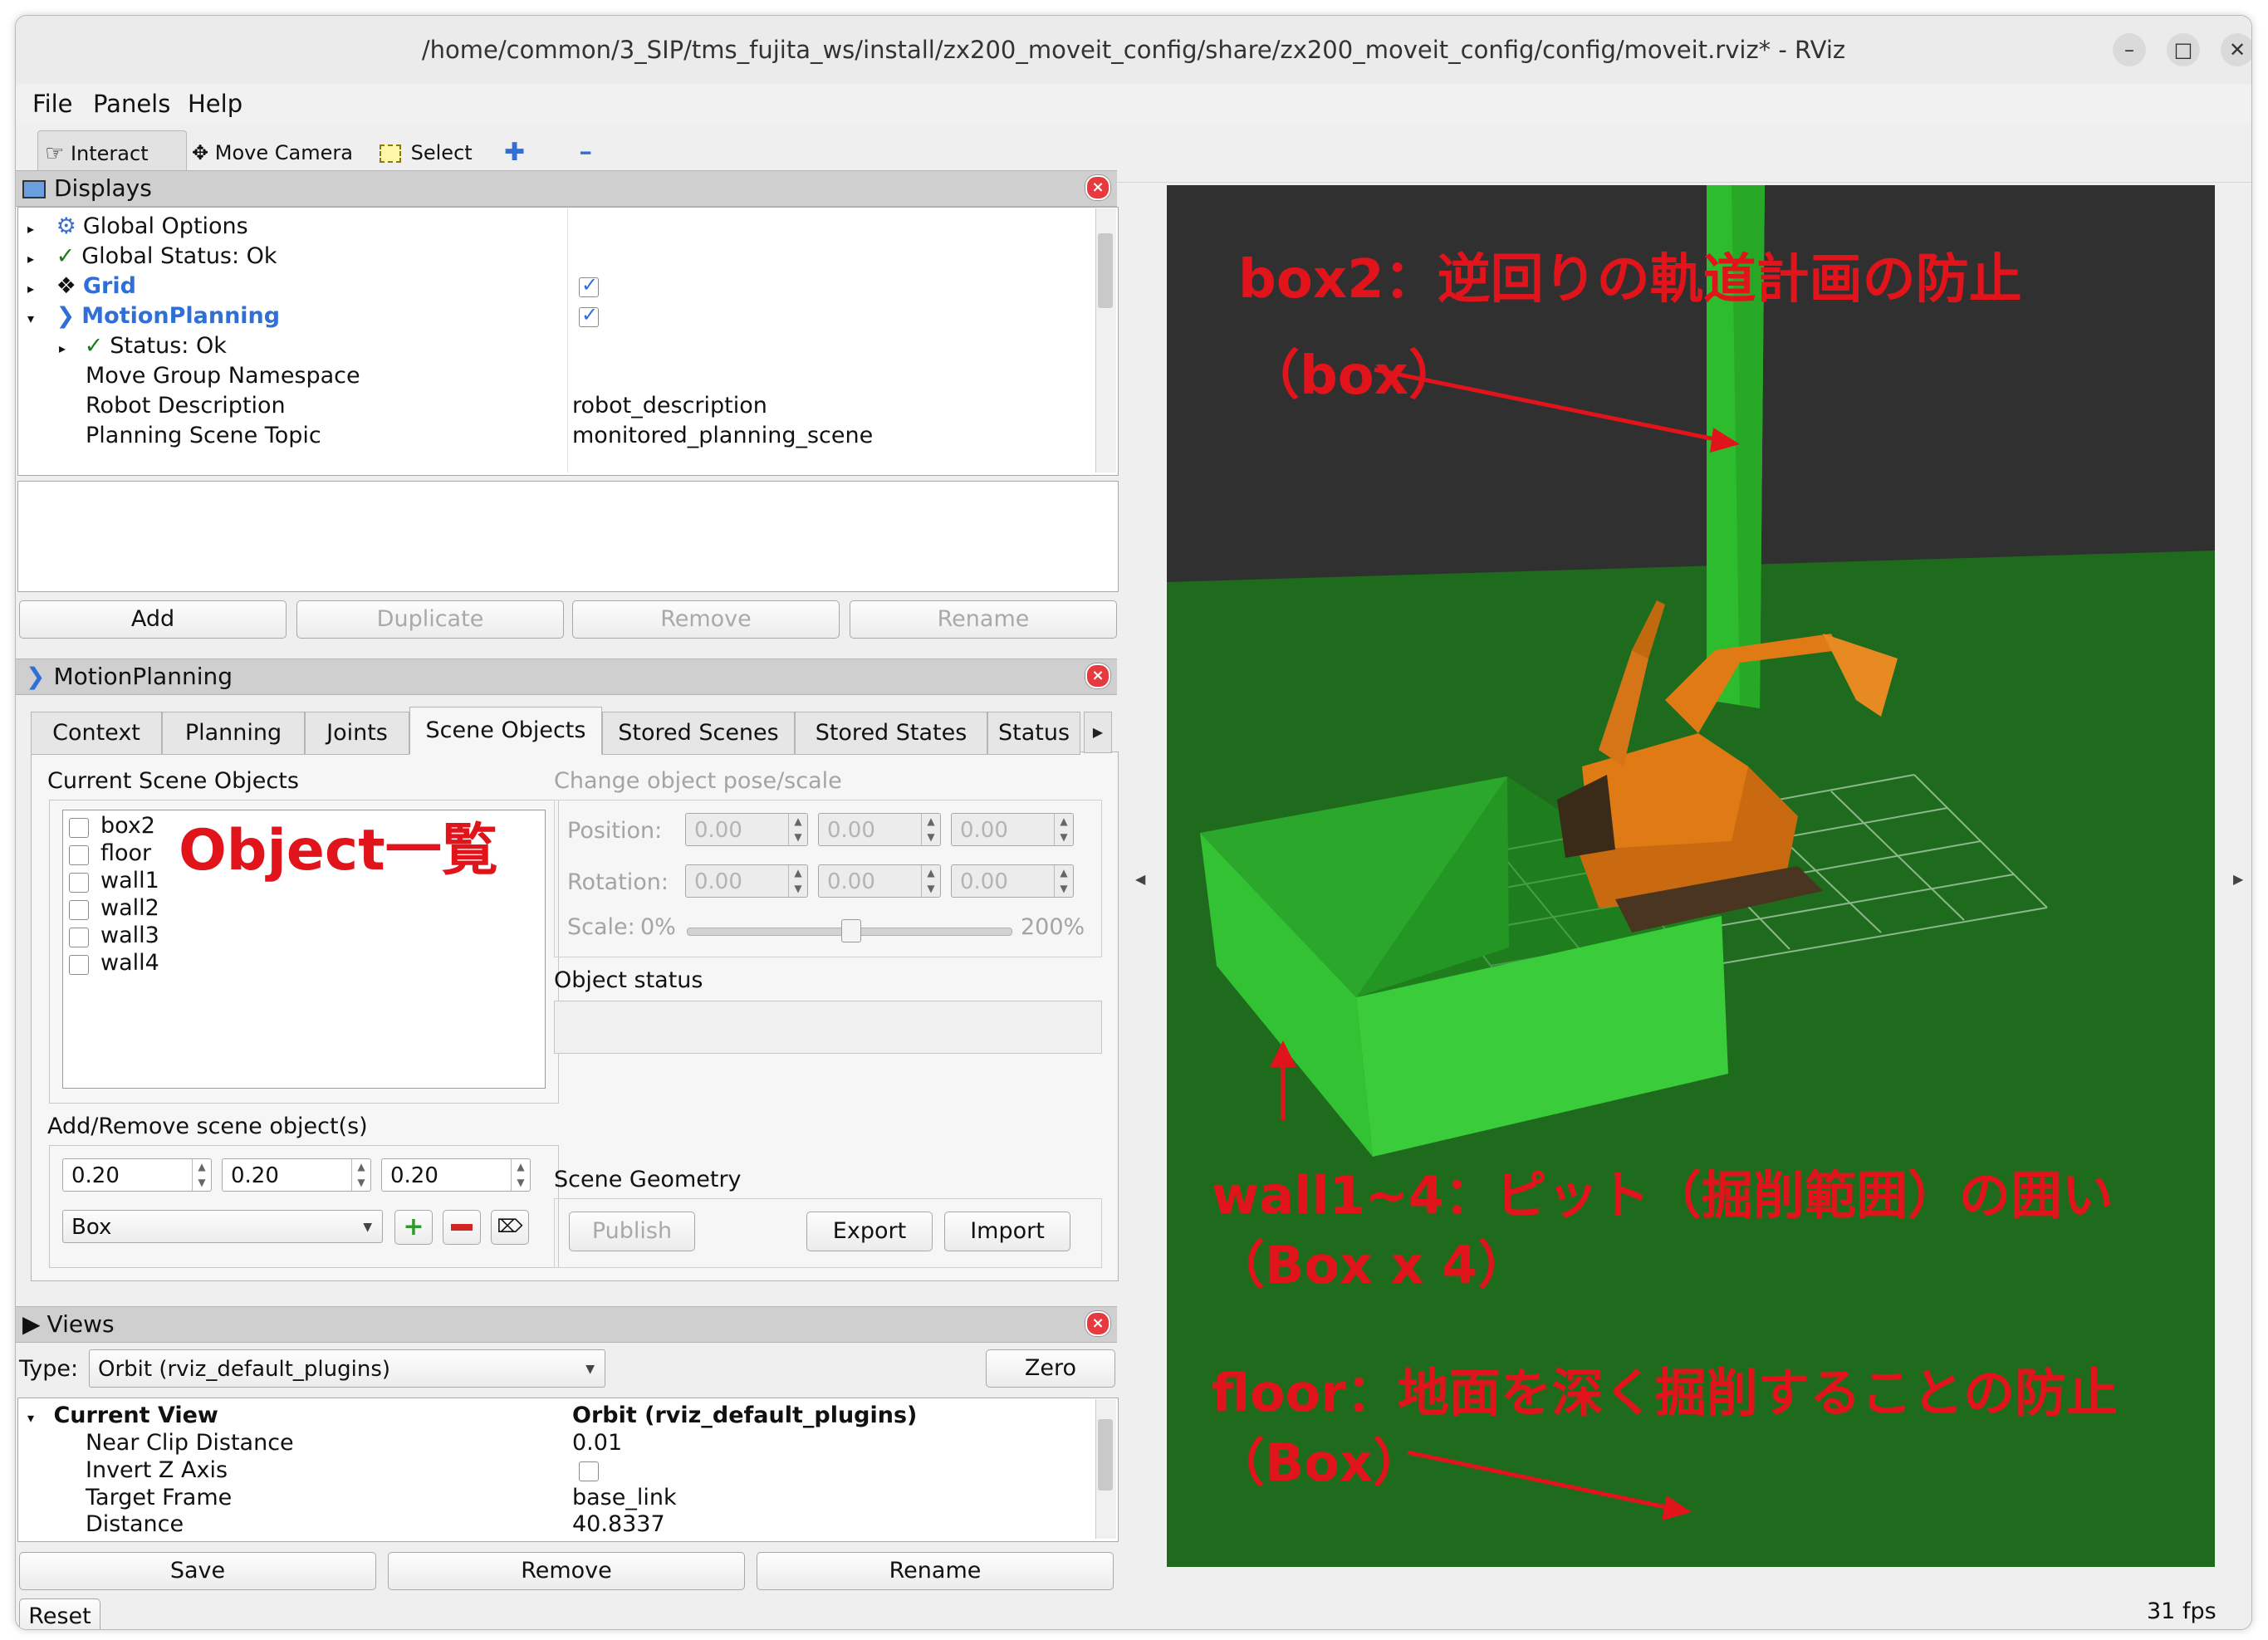 The height and width of the screenshot is (1640, 2268). I want to click on list-item: box2, so click(127, 826).